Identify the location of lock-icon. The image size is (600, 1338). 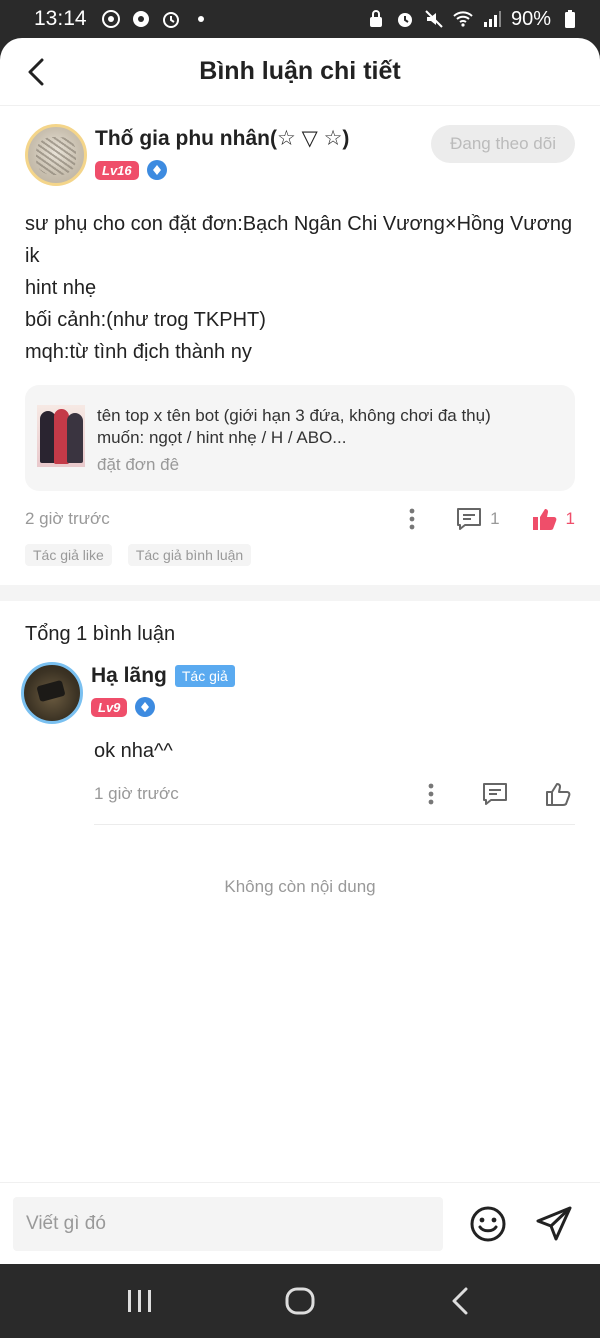
(376, 19).